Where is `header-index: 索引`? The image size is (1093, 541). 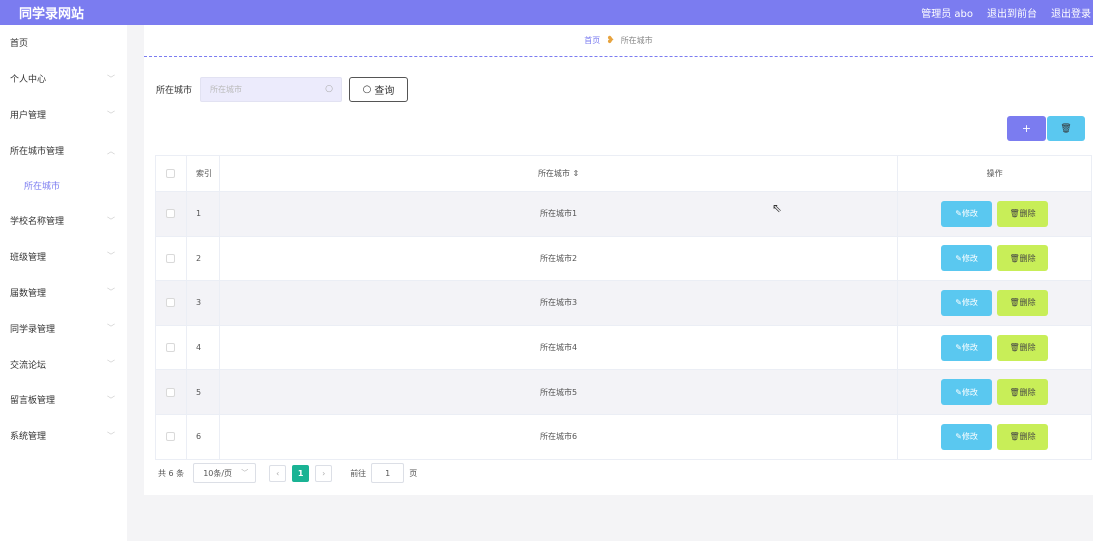
header-index: 索引 is located at coordinates (203, 174).